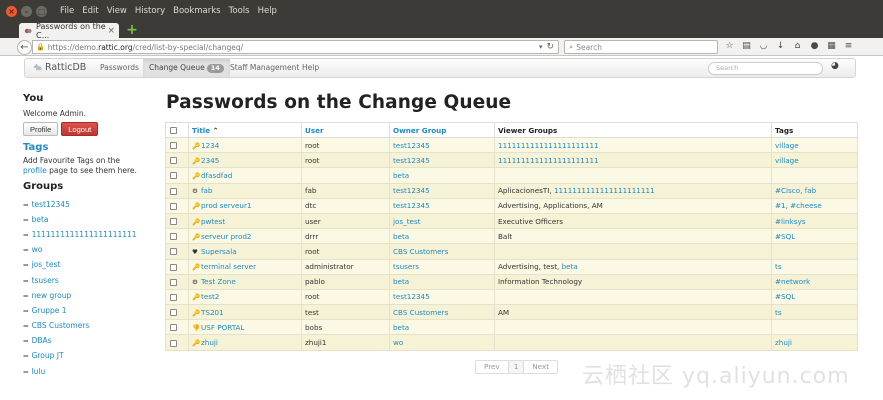 This screenshot has width=883, height=400. What do you see at coordinates (222, 327) in the screenshot?
I see `credential-title-link: USF PORTAL` at bounding box center [222, 327].